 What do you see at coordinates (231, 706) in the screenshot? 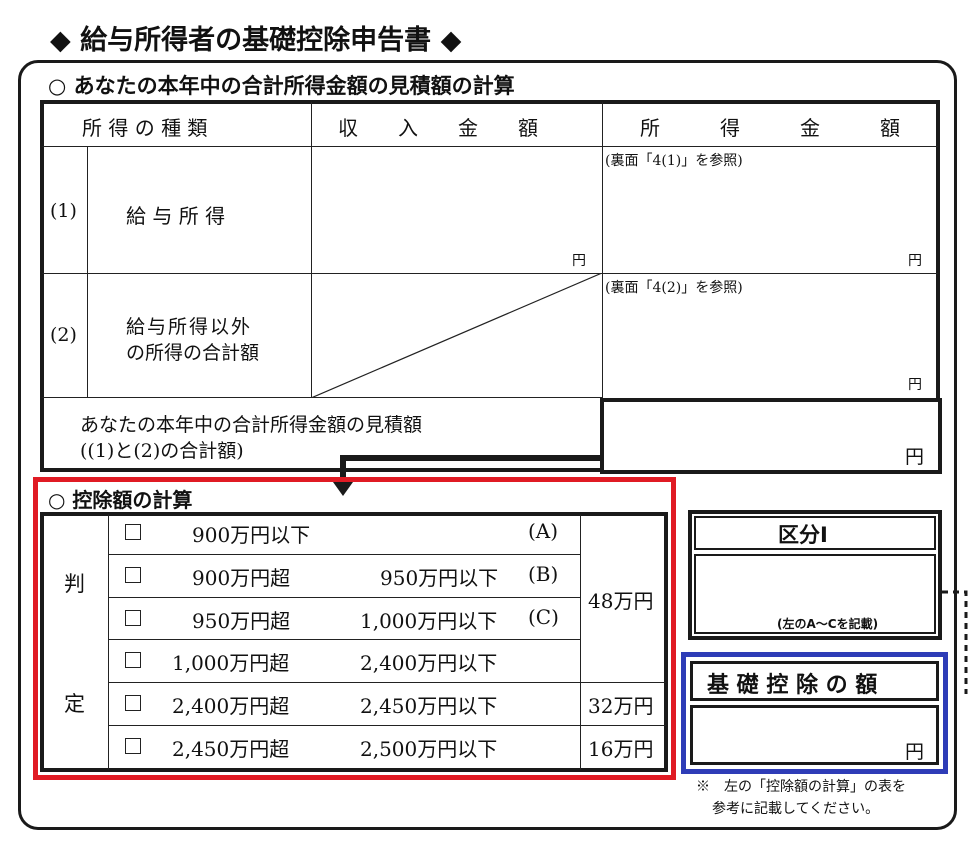
I see `row-5-from: 2,400万円超` at bounding box center [231, 706].